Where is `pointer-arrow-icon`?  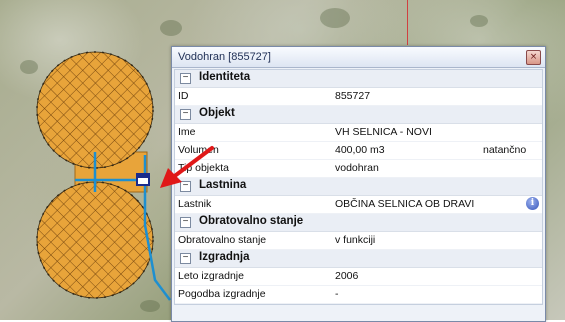
pointer-arrow-icon is located at coordinates (187, 167).